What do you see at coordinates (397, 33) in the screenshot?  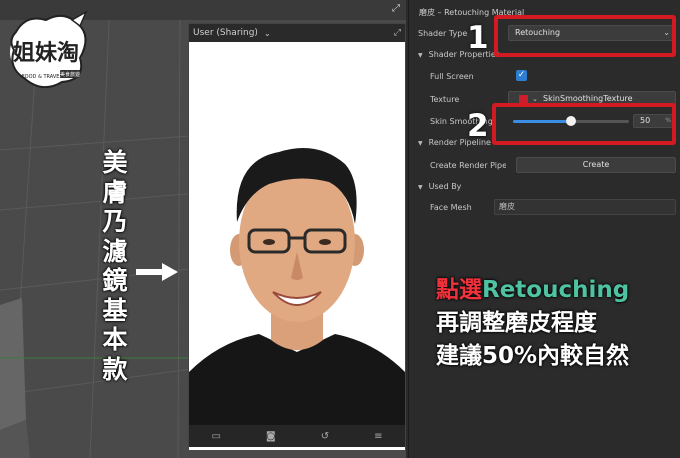 I see `simulator-expand-icon: ⤢` at bounding box center [397, 33].